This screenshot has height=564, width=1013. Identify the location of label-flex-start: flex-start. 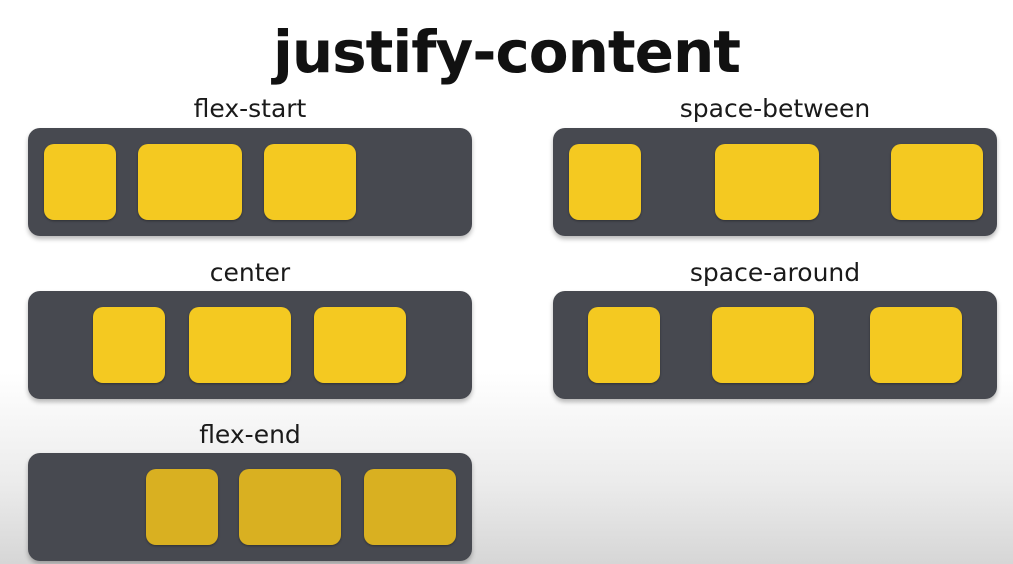
(250, 108).